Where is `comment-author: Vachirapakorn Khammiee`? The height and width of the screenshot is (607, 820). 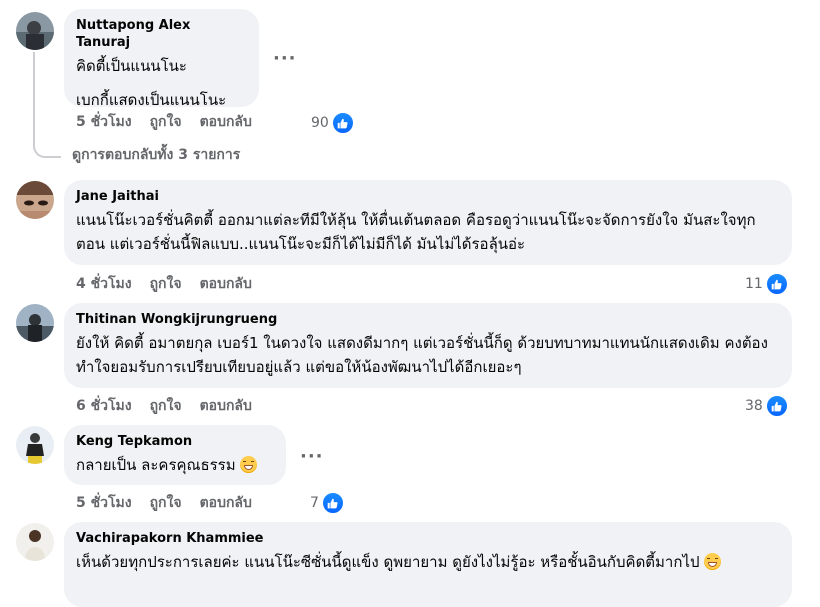
comment-author: Vachirapakorn Khammiee is located at coordinates (428, 538).